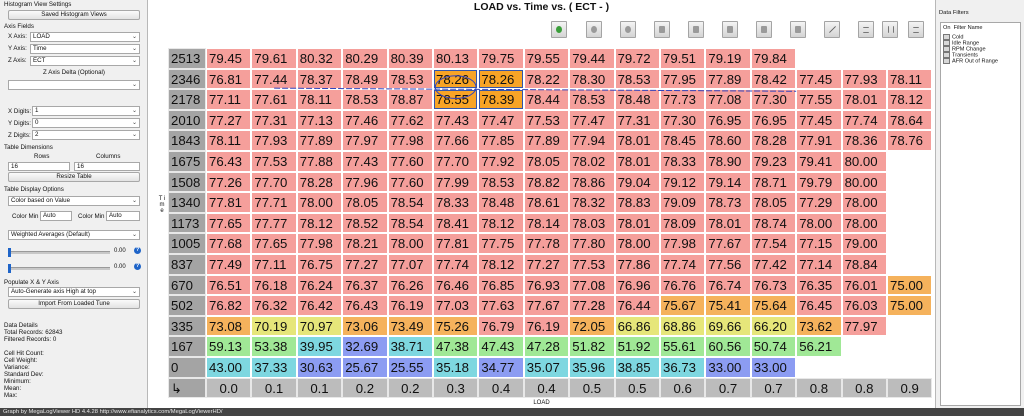  What do you see at coordinates (773, 243) in the screenshot?
I see `table-cell: 77.54` at bounding box center [773, 243].